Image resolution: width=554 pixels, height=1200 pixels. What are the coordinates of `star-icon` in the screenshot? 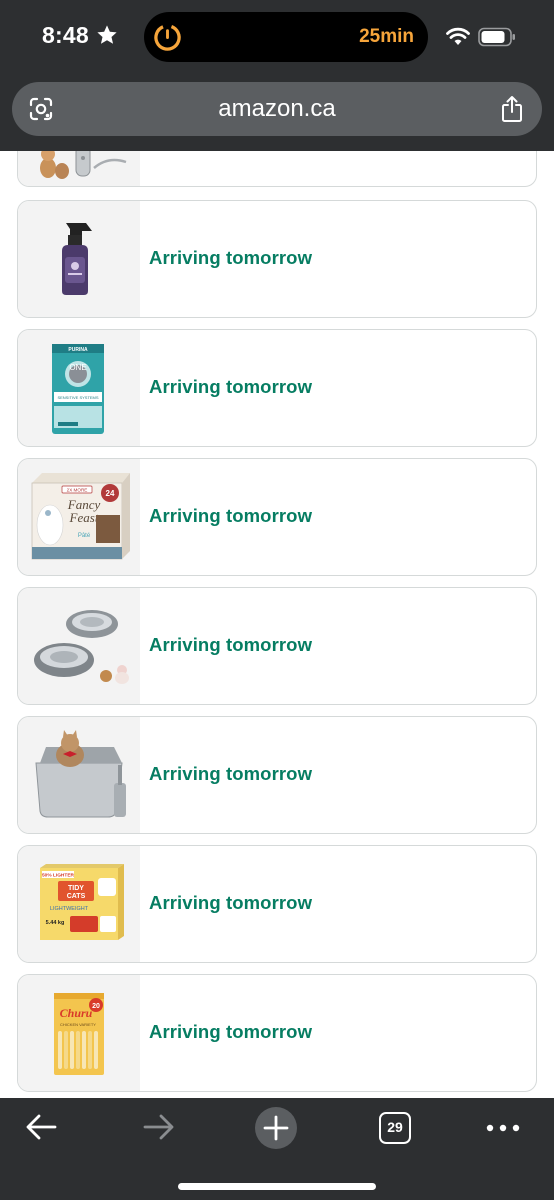 It's located at (107, 34).